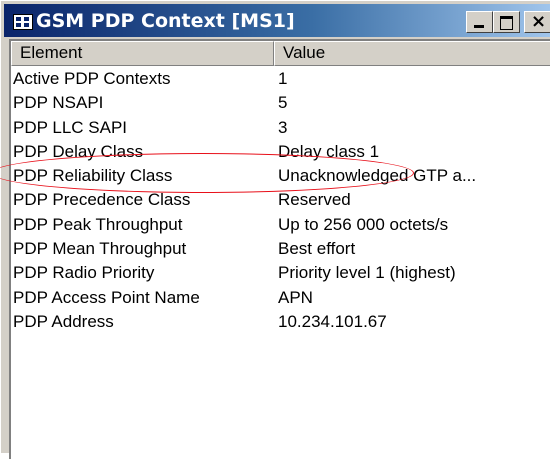 The height and width of the screenshot is (459, 550). I want to click on title-bar: GSM PDP Context [MS1] ×, so click(277, 20).